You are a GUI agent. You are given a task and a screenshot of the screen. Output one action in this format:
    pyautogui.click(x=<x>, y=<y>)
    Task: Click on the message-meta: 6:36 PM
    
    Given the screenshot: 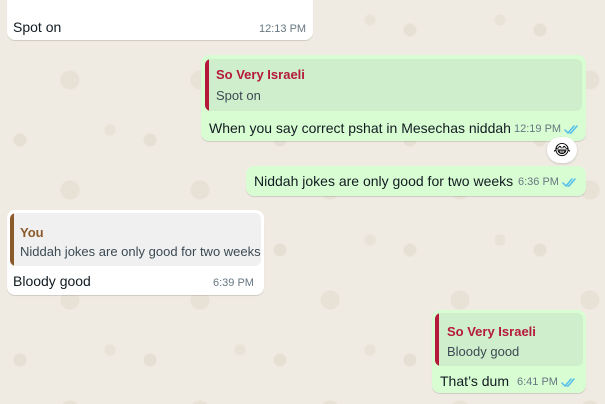 What is the action you would take?
    pyautogui.click(x=548, y=182)
    